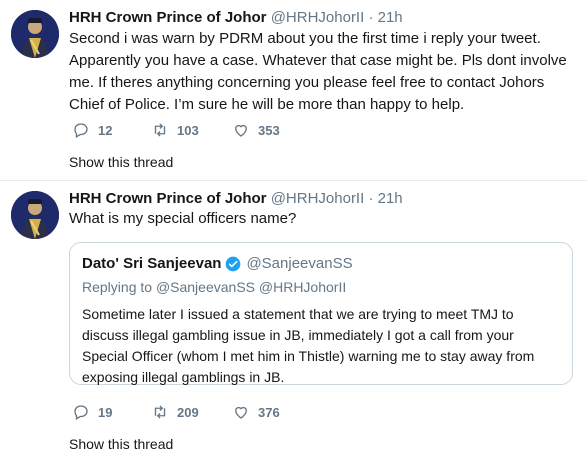 This screenshot has width=587, height=463. Describe the element at coordinates (233, 263) in the screenshot. I see `verified-badge-icon` at that location.